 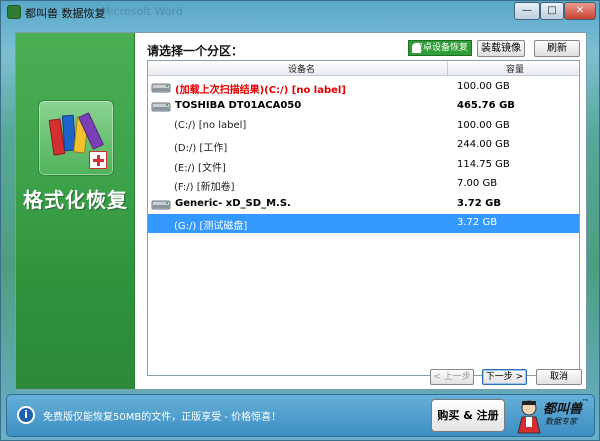 What do you see at coordinates (65, 13) in the screenshot?
I see `window-title: 都叫兽 数据恢复` at bounding box center [65, 13].